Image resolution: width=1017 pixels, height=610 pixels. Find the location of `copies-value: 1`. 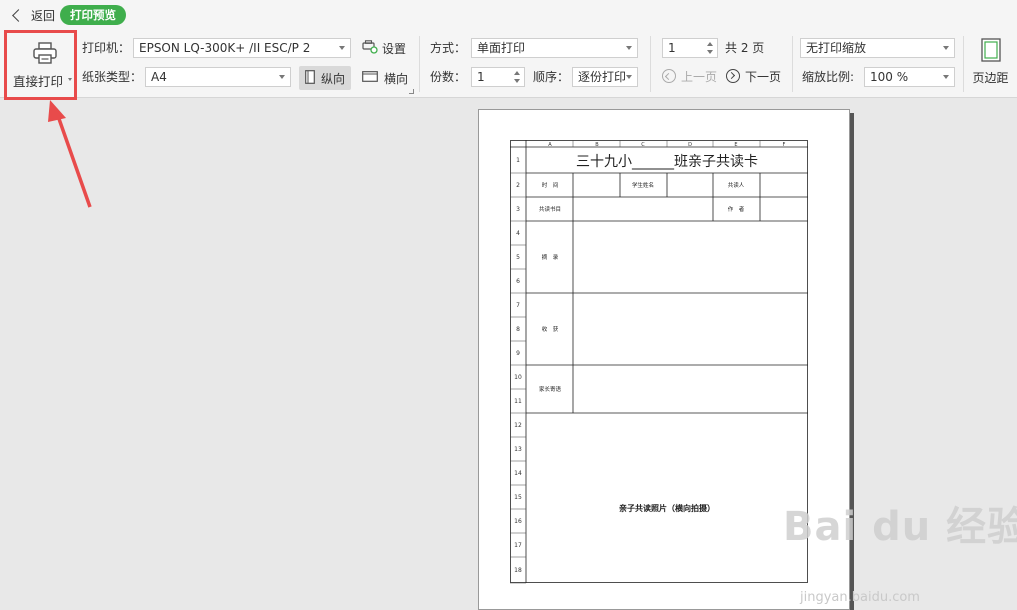

copies-value: 1 is located at coordinates (481, 77).